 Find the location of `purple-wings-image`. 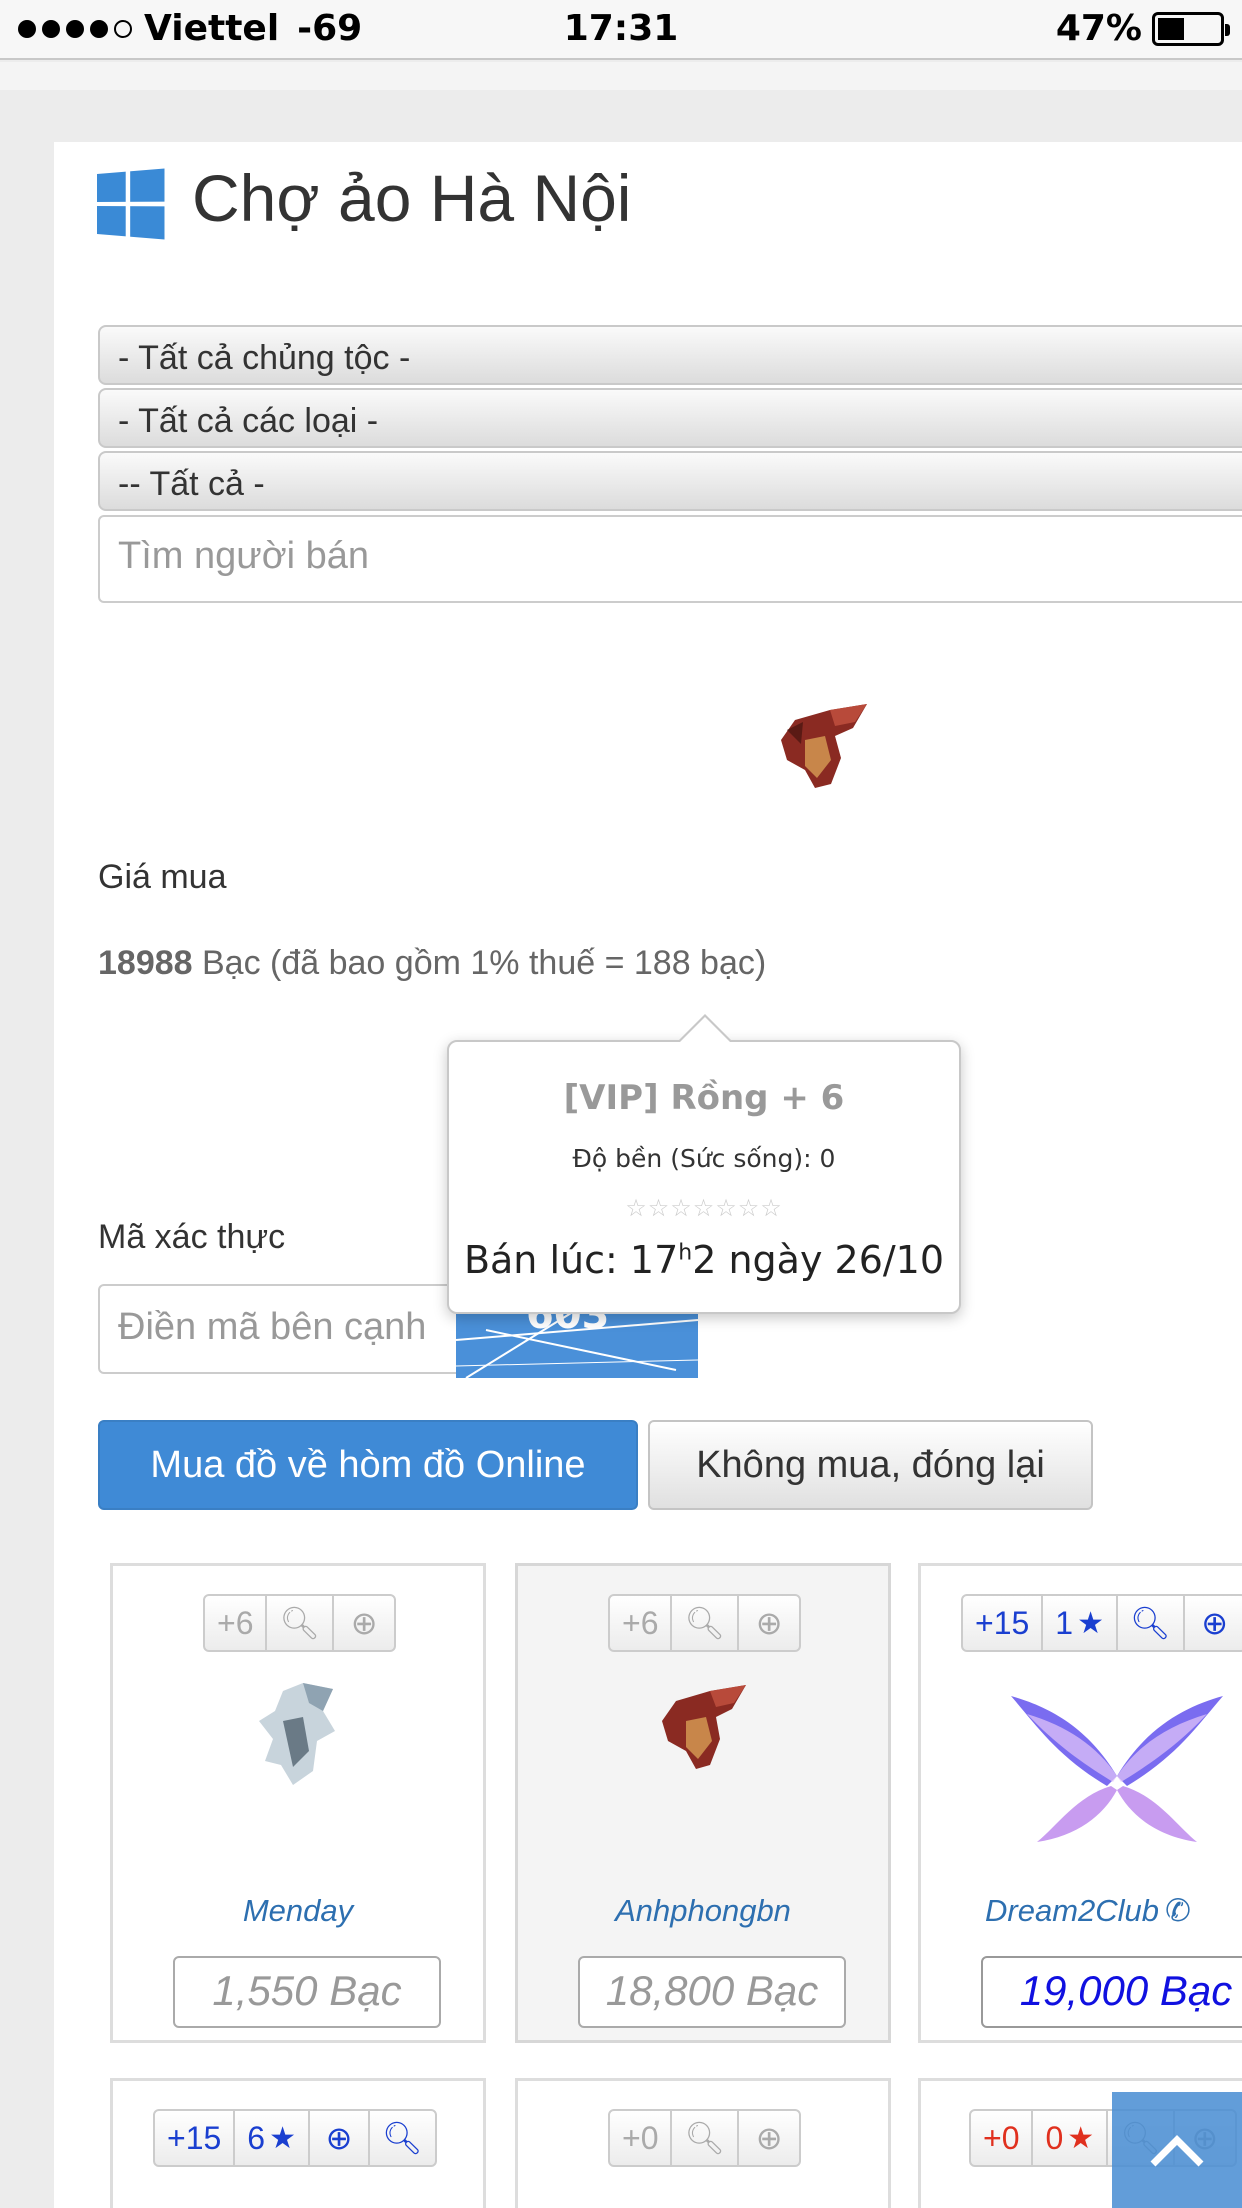

purple-wings-image is located at coordinates (1117, 1769).